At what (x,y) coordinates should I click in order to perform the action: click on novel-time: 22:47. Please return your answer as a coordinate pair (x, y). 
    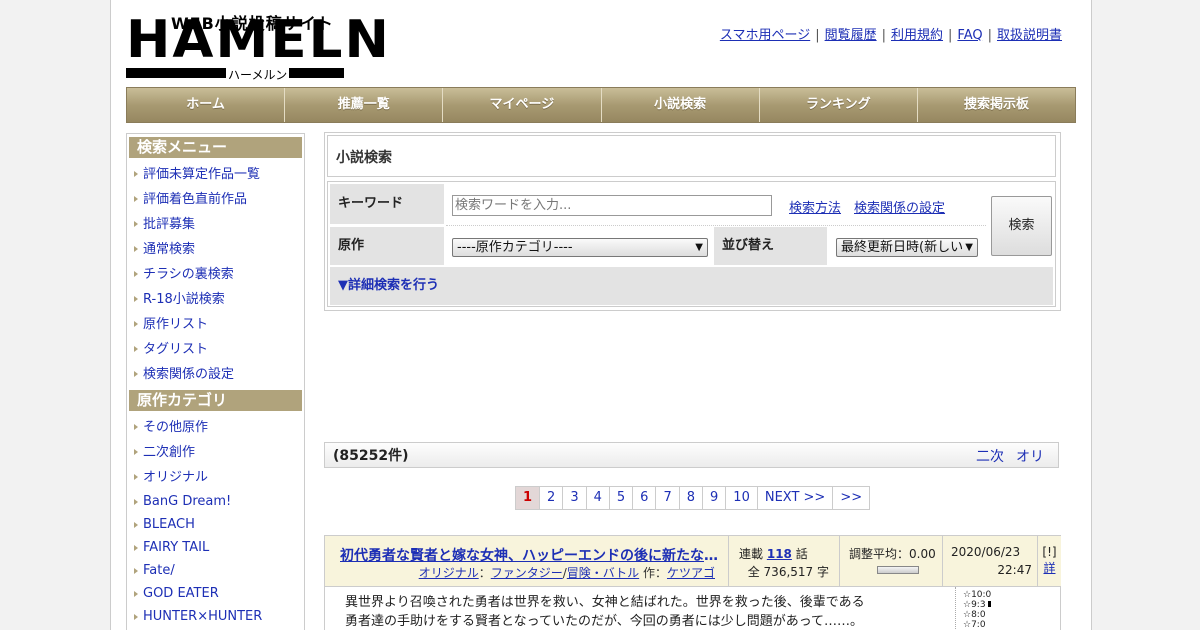
    Looking at the image, I should click on (1014, 570).